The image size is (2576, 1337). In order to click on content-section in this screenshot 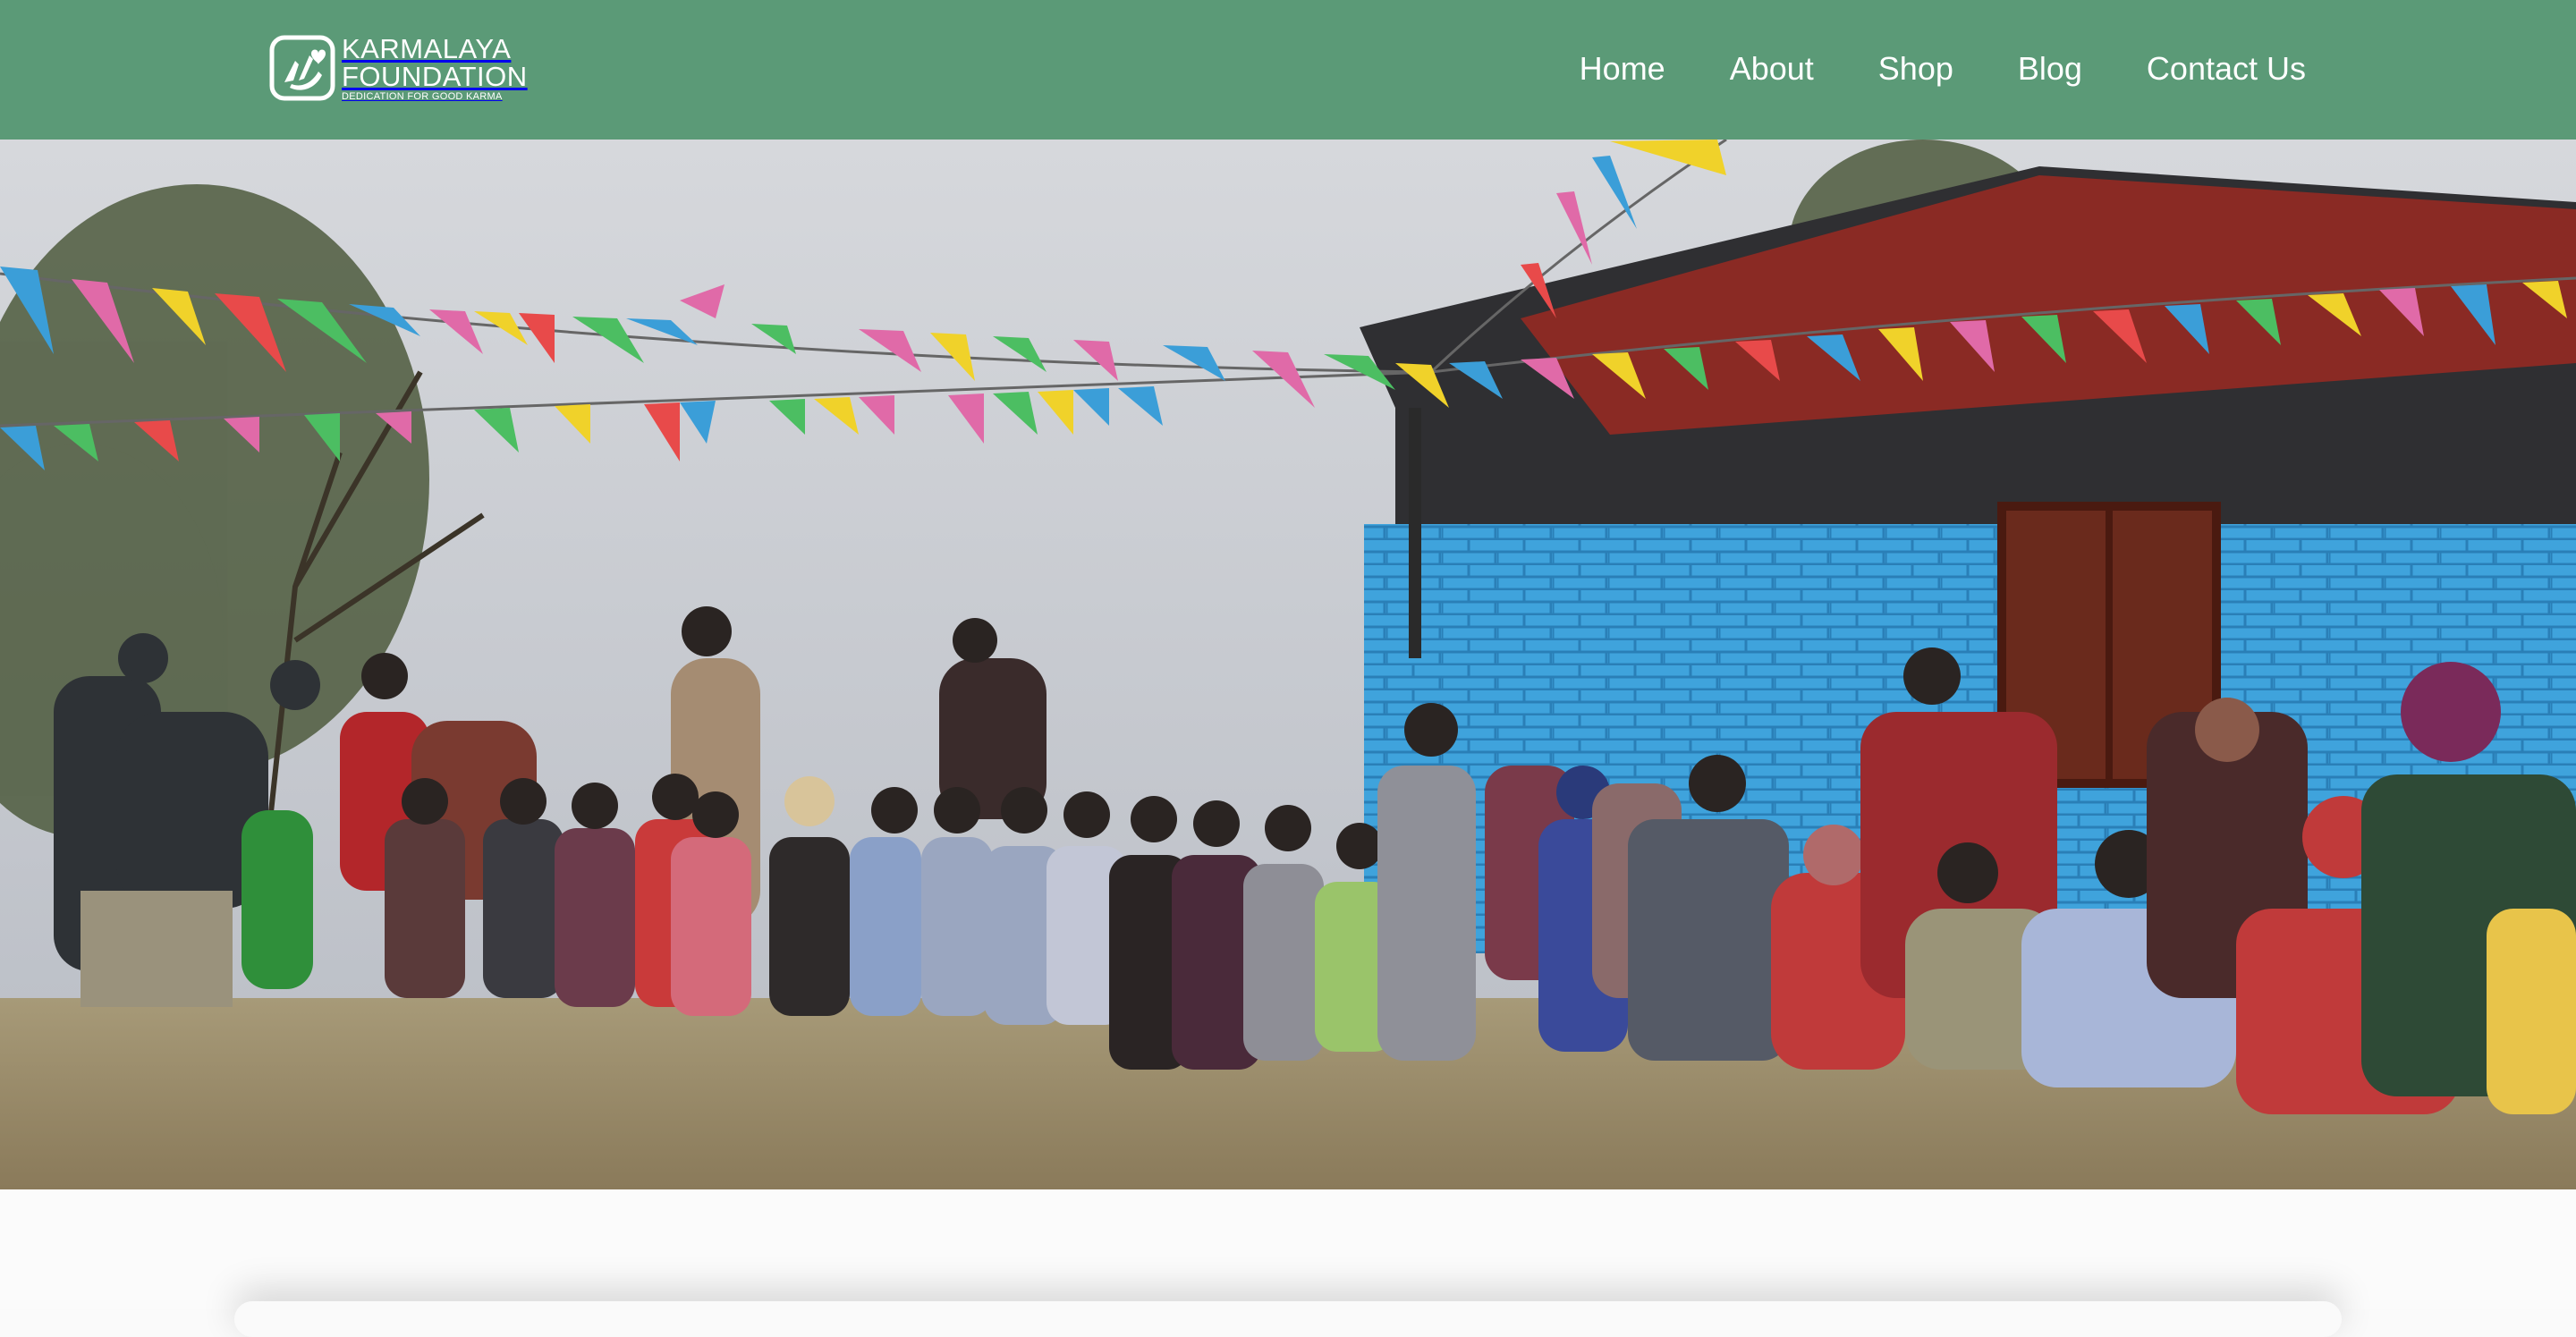, I will do `click(1288, 1263)`.